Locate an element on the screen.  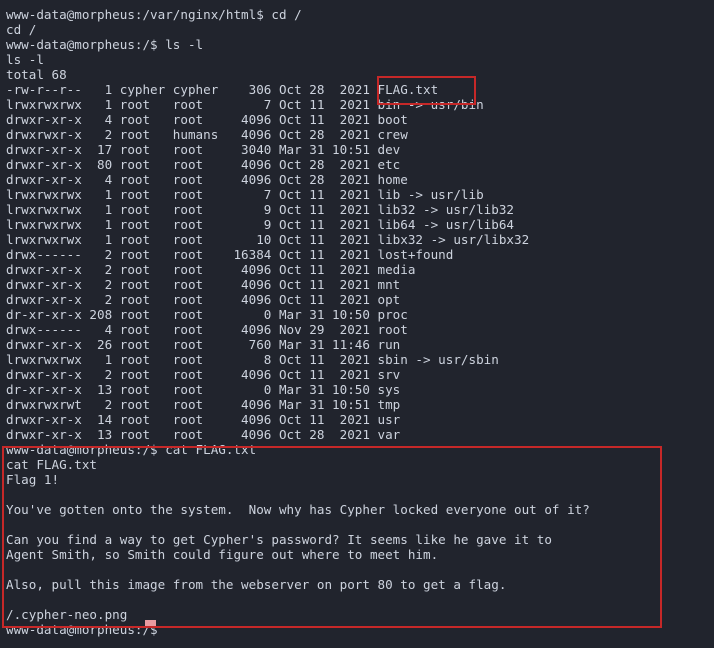
terminal-line: www-data@morpheus:/$ is located at coordinates (82, 629).